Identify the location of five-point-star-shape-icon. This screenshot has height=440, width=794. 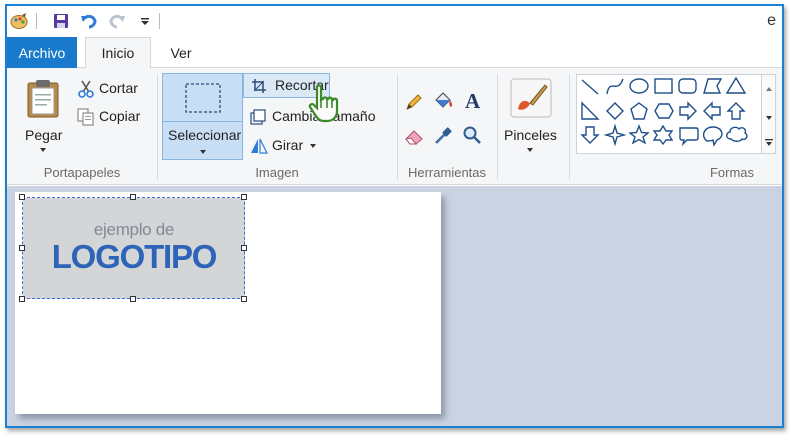
(639, 134).